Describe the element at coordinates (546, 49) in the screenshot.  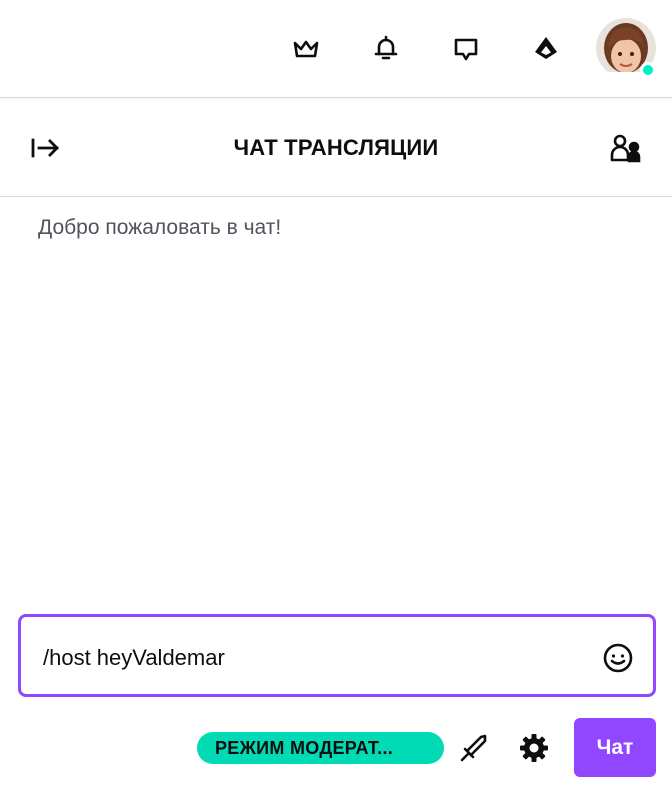
I see `bits-icon` at that location.